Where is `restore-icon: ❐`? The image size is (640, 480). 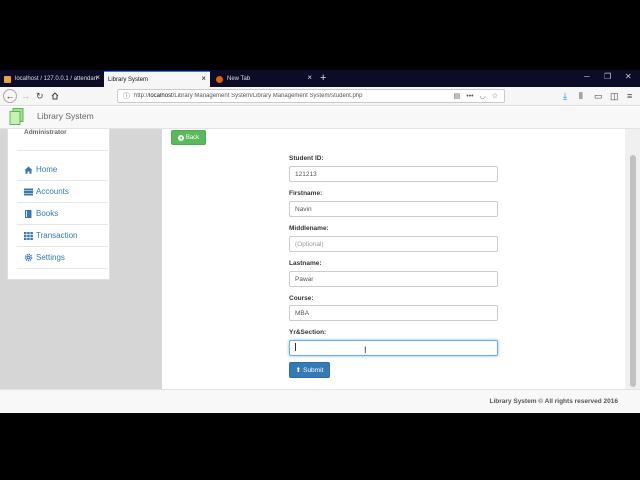
restore-icon: ❐ is located at coordinates (607, 76).